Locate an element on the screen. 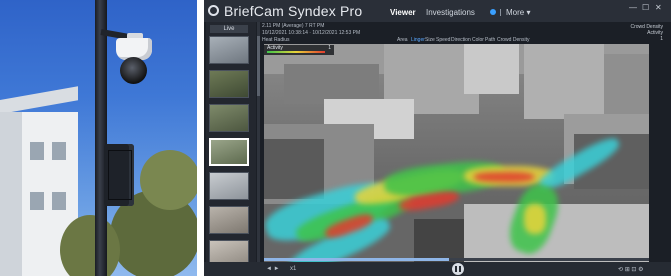 The height and width of the screenshot is (276, 671). activity-gradient-bar is located at coordinates (296, 52).